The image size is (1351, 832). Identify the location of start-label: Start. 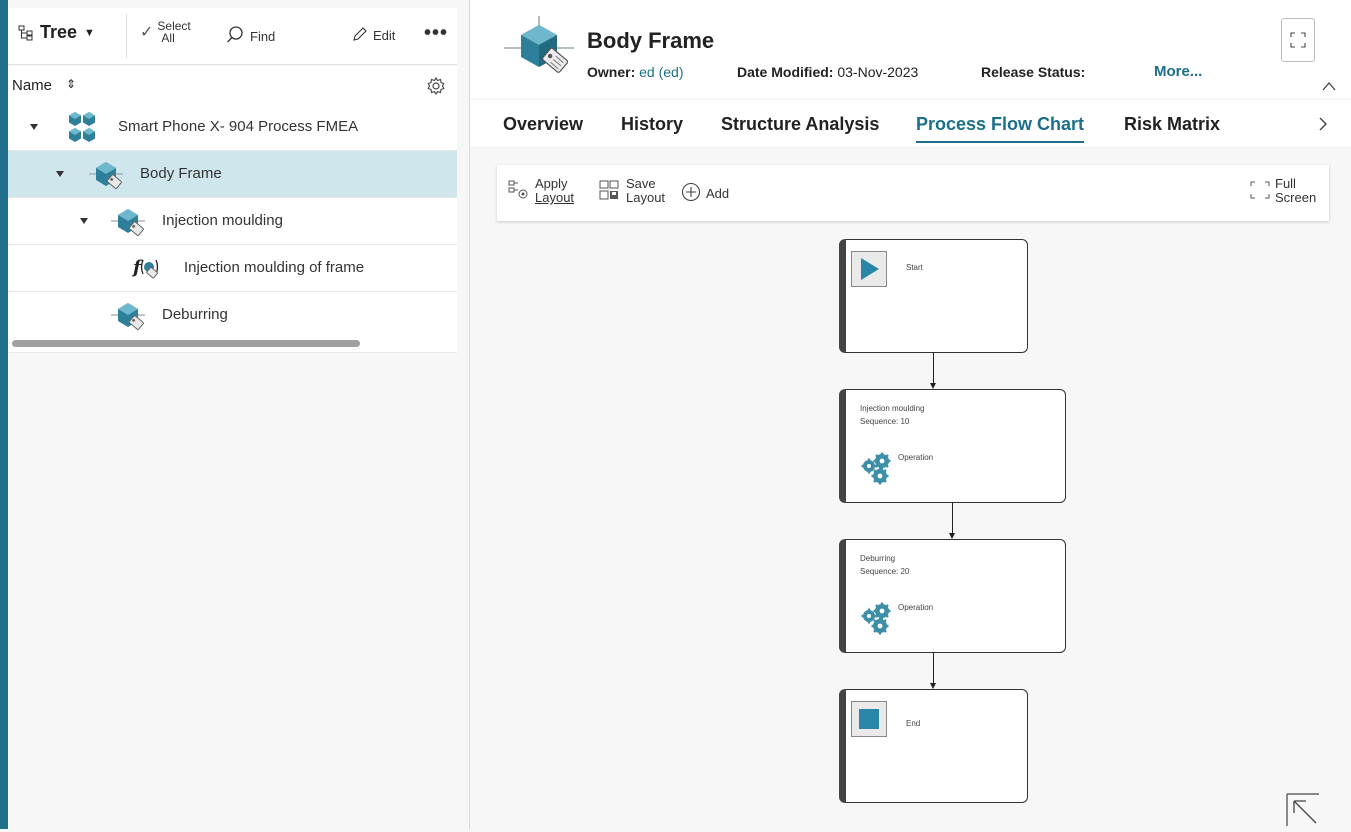
(914, 267).